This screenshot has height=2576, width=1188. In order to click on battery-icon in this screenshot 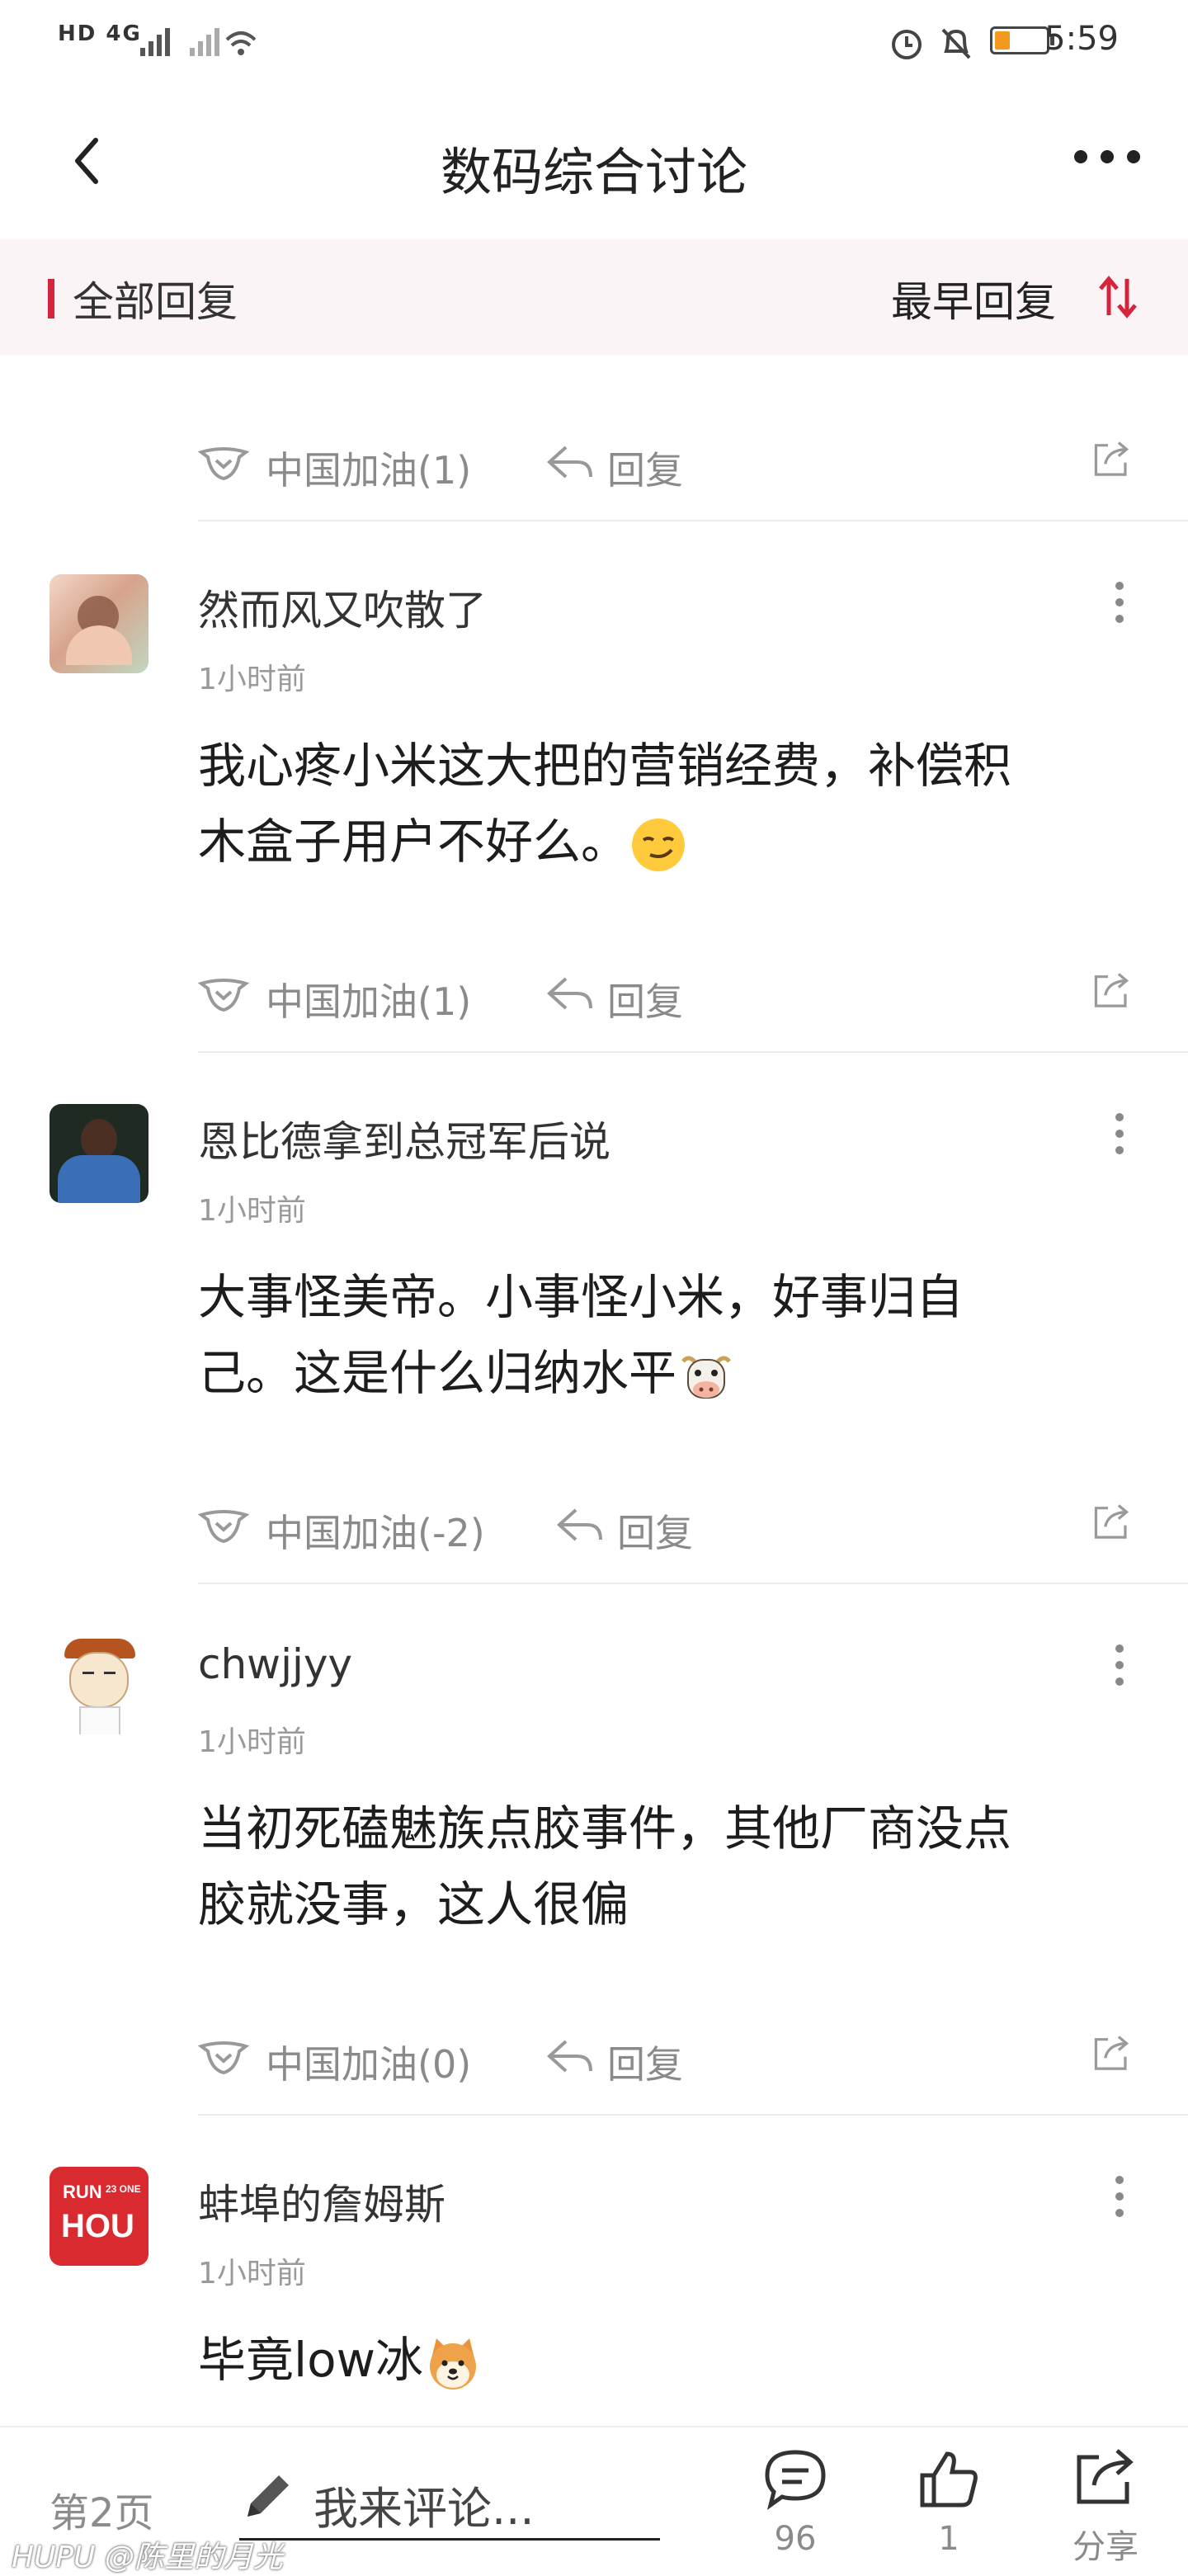, I will do `click(1022, 40)`.